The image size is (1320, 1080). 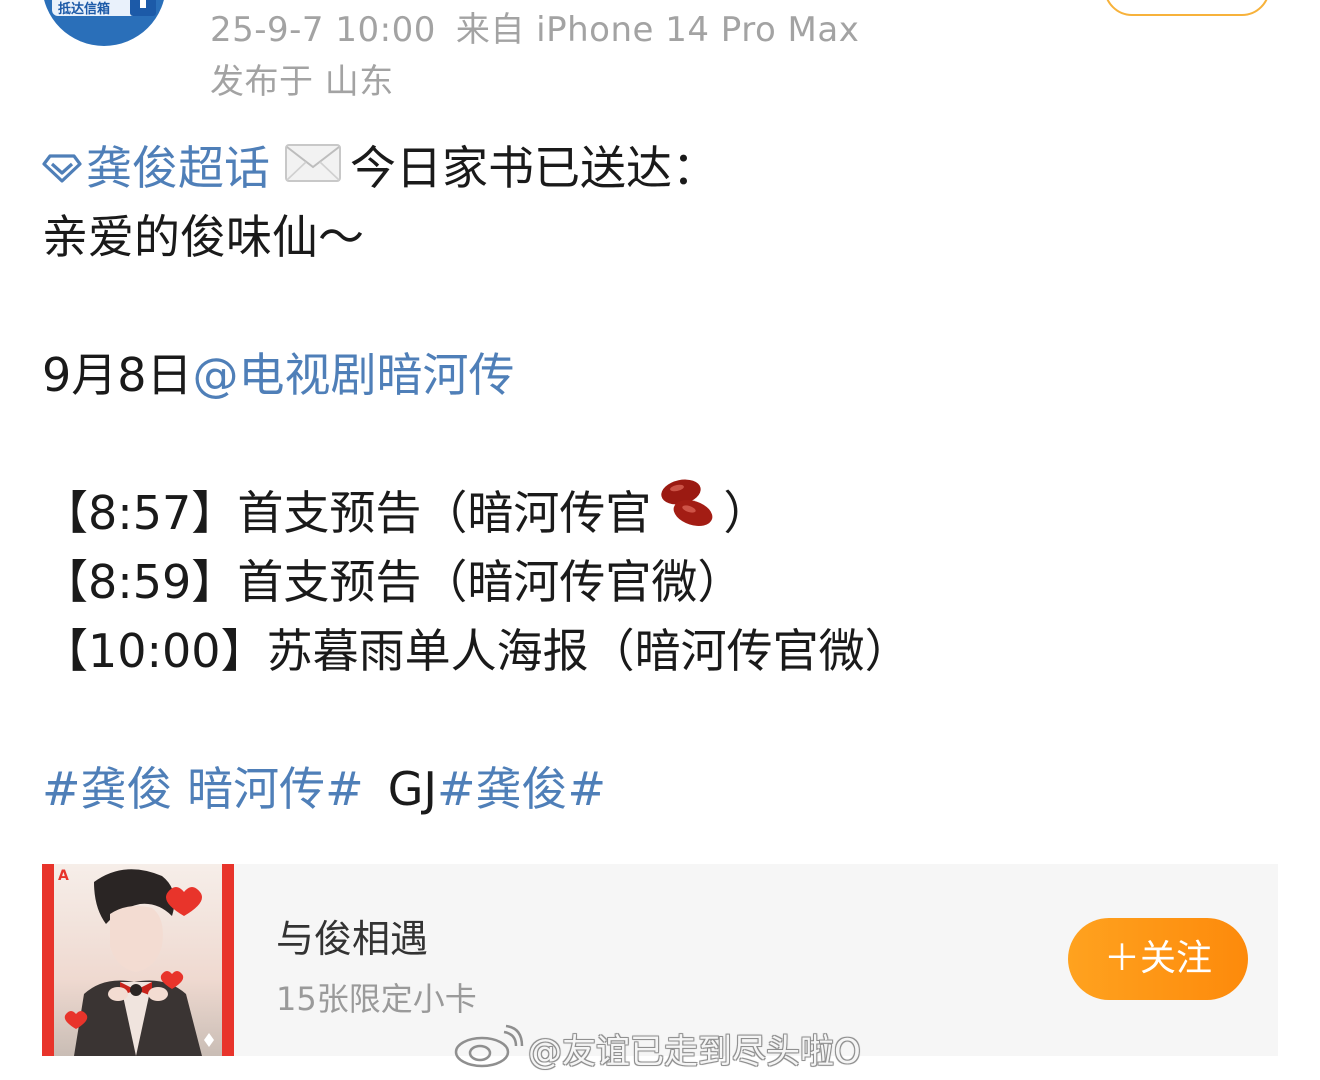 I want to click on hashtag-link: #龚俊#, so click(x=521, y=789).